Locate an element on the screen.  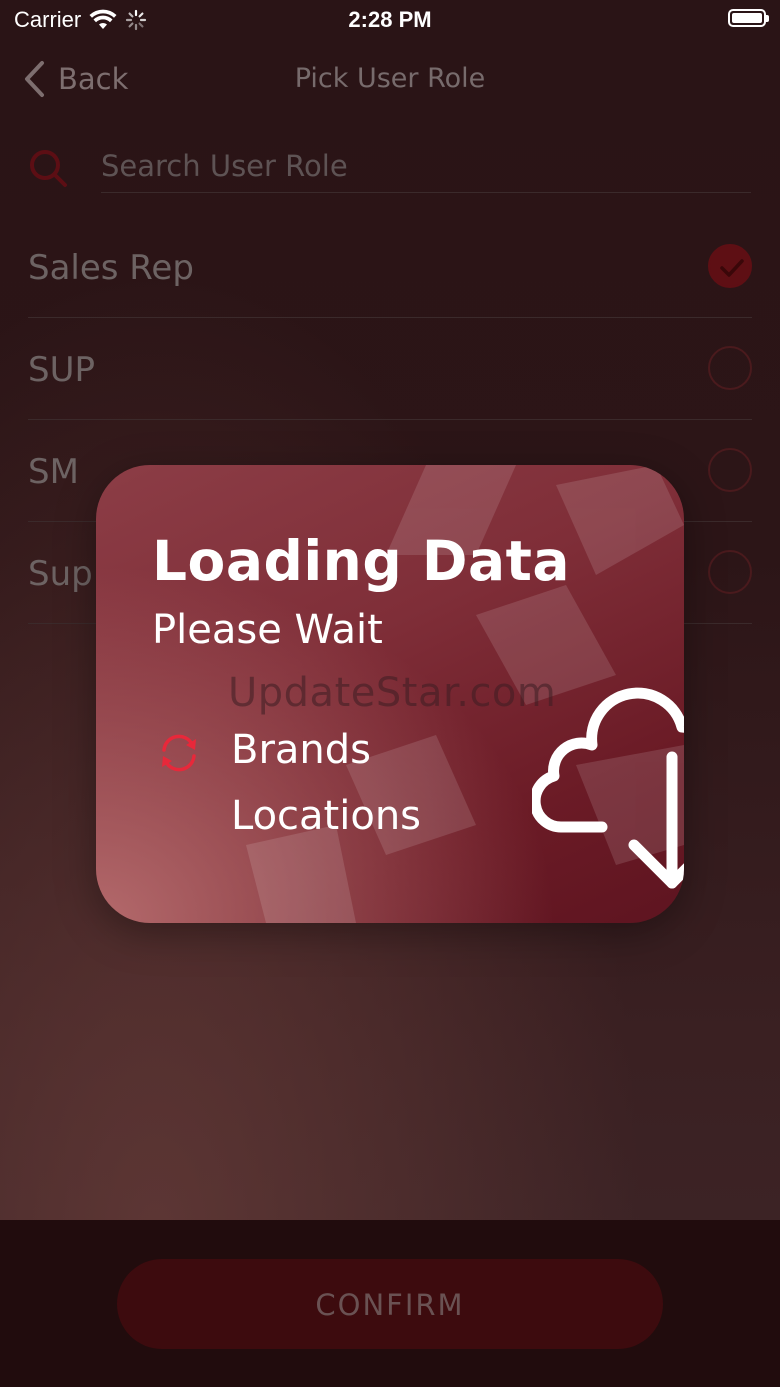
watermark-text: UpdateStar.com is located at coordinates (392, 693).